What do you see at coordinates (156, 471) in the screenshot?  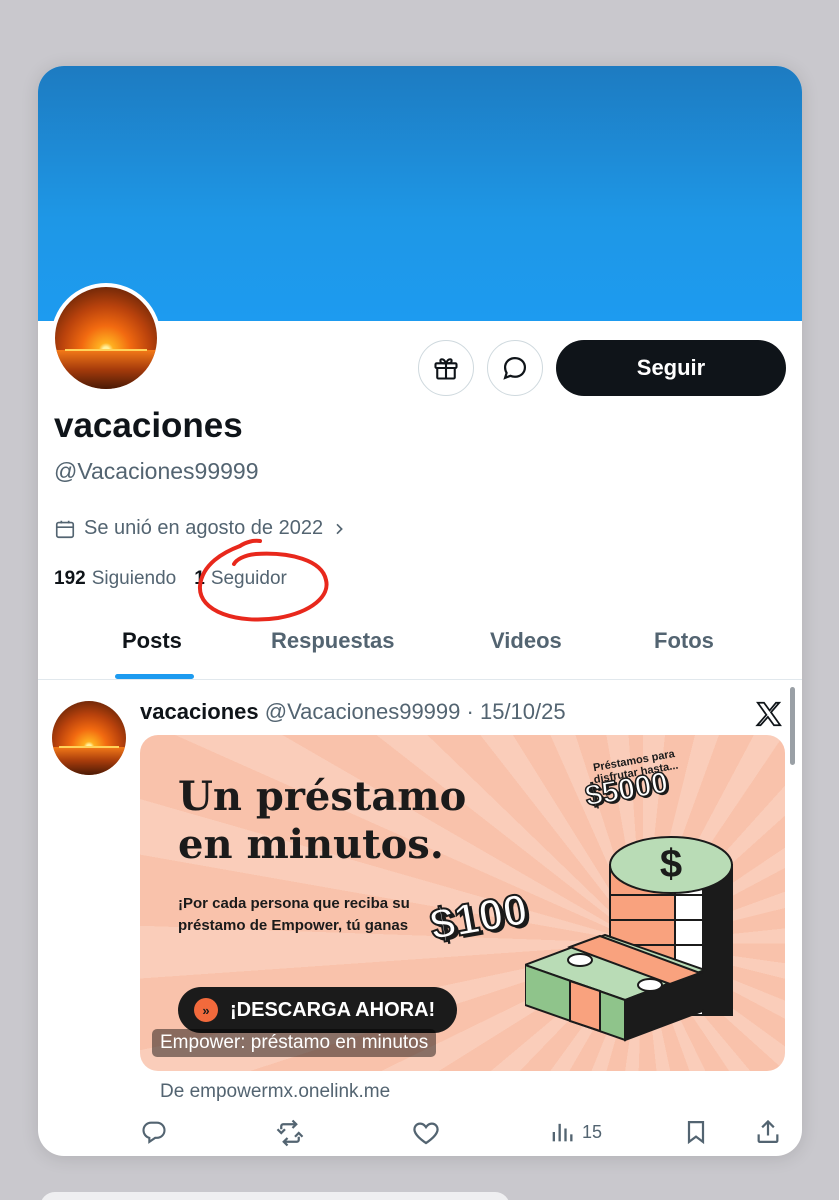 I see `profile-handle: @Vacaciones99999` at bounding box center [156, 471].